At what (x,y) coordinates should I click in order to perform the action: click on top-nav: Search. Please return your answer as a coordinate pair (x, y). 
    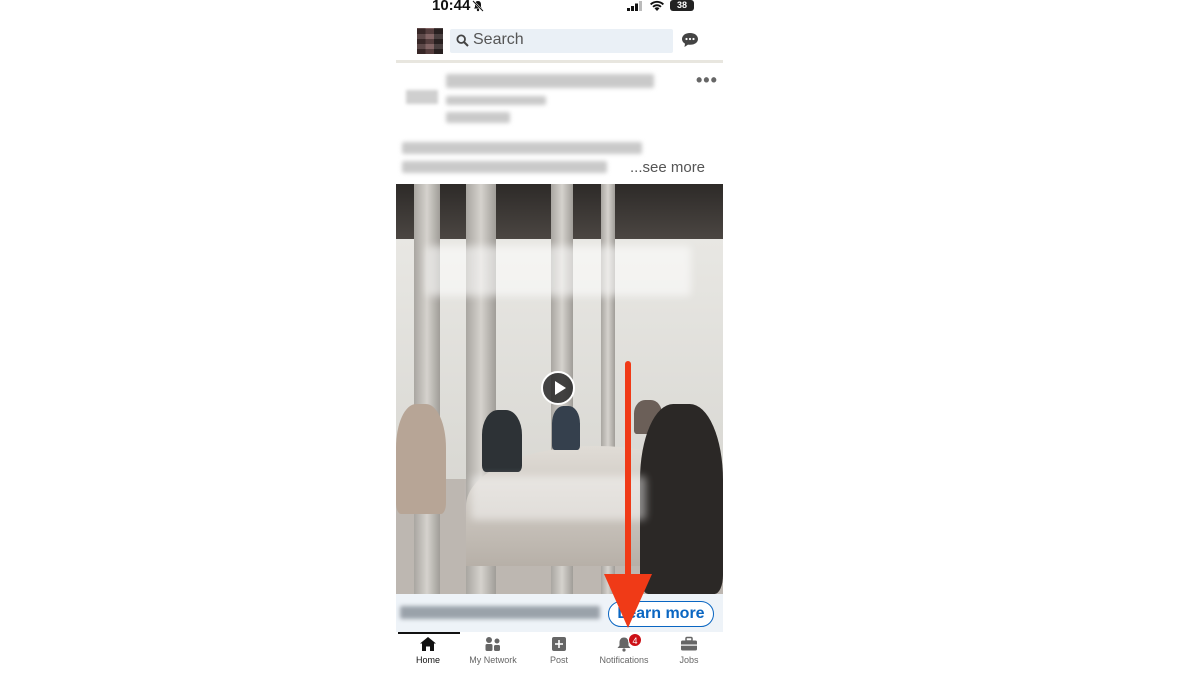
    Looking at the image, I should click on (559, 43).